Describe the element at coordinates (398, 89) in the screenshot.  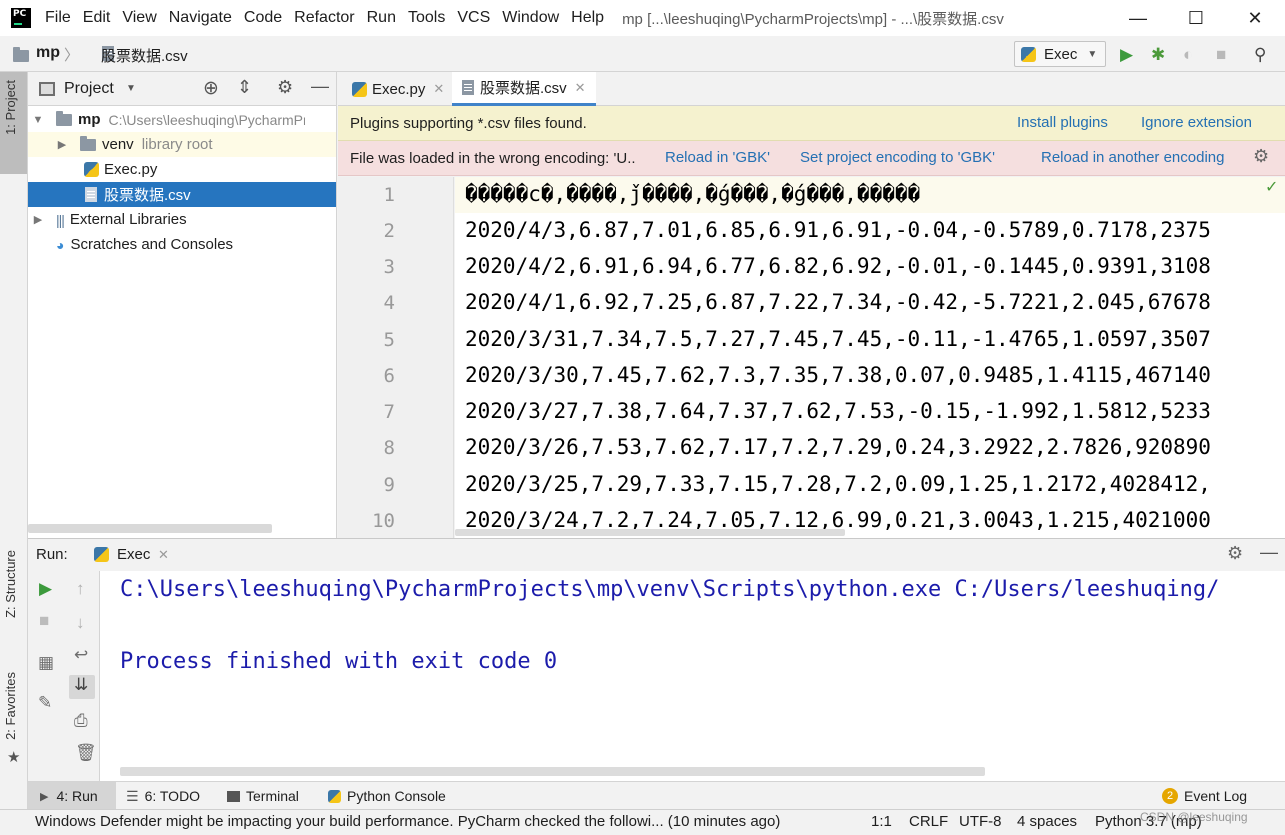
I see `tab-exec-py: Exec.py ✕` at that location.